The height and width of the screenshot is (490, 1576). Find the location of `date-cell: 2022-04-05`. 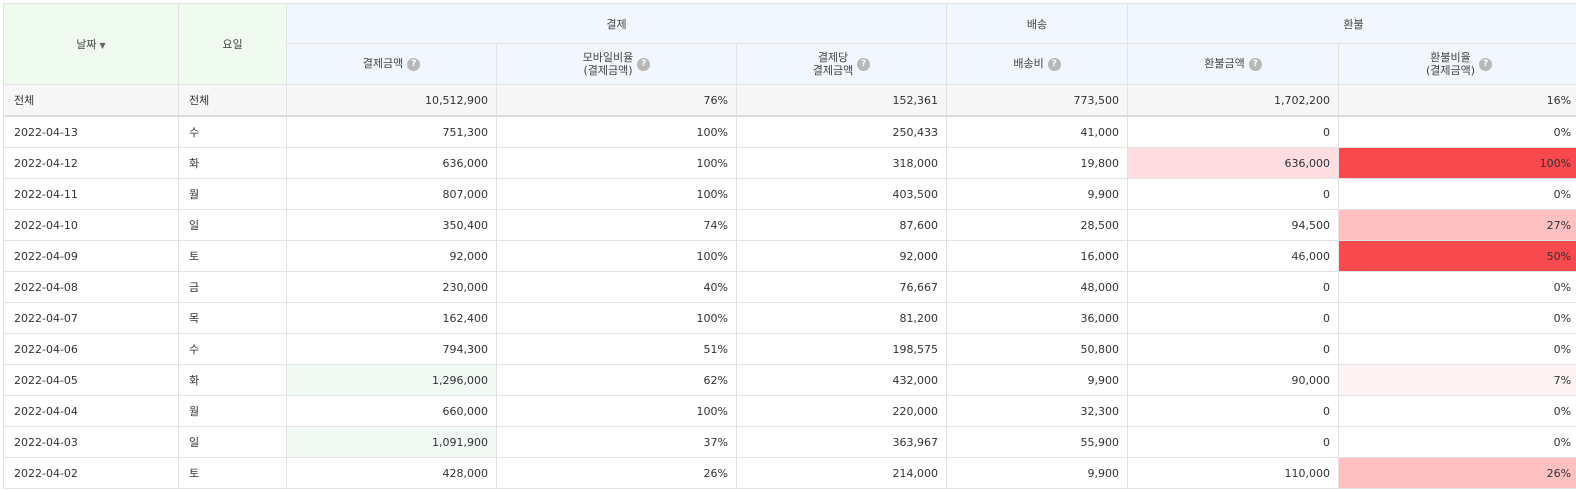

date-cell: 2022-04-05 is located at coordinates (91, 380).